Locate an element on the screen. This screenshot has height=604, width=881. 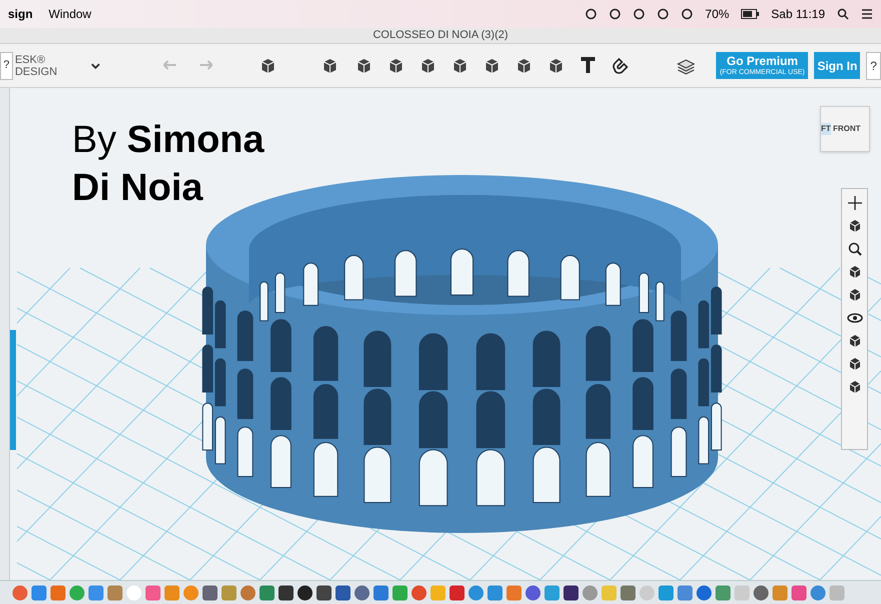
menu-item: Window is located at coordinates (70, 14).